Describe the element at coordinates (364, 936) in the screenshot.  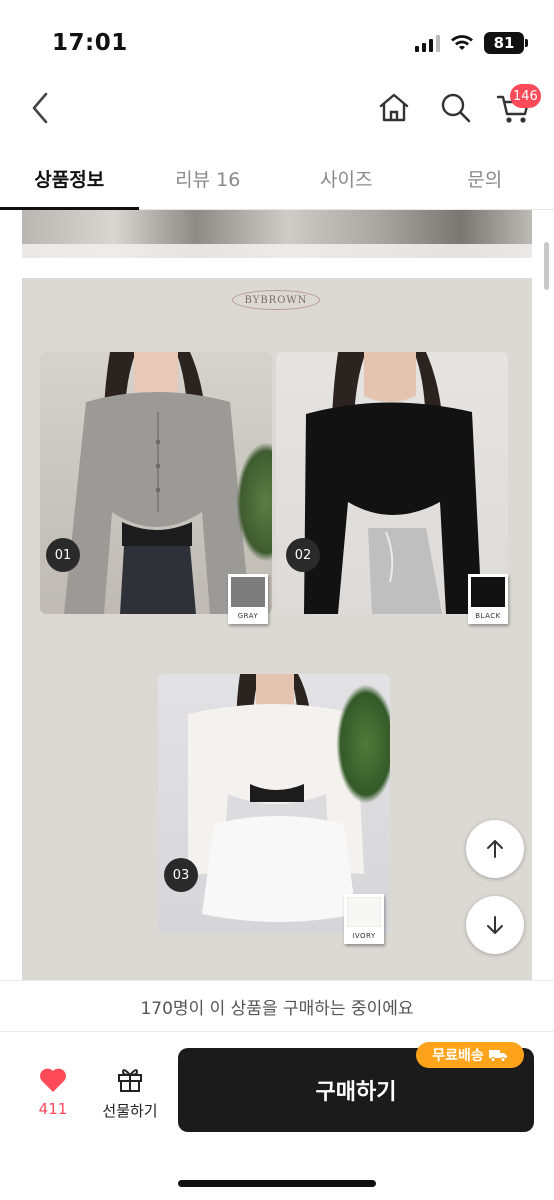
I see `swatch-label: IVORY` at that location.